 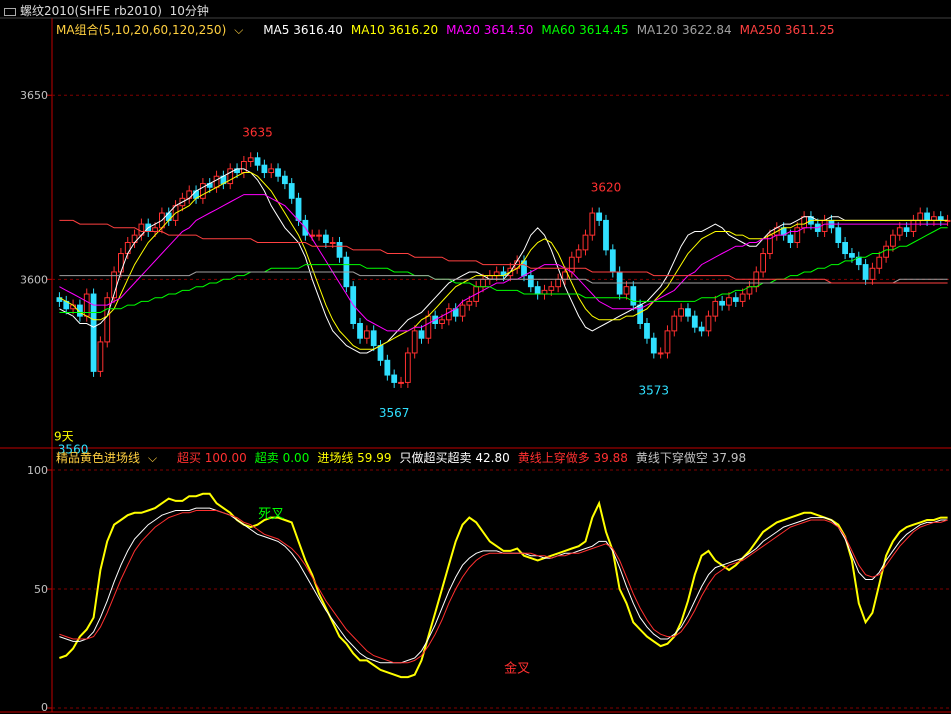 I want to click on ma-legend-item: MA120 3622.84, so click(x=684, y=30).